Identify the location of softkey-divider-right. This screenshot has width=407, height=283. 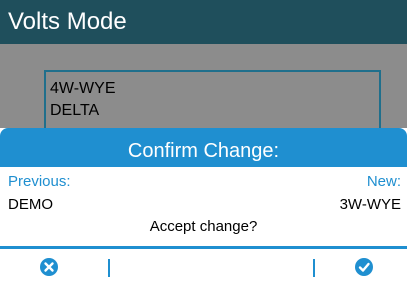
(314, 268).